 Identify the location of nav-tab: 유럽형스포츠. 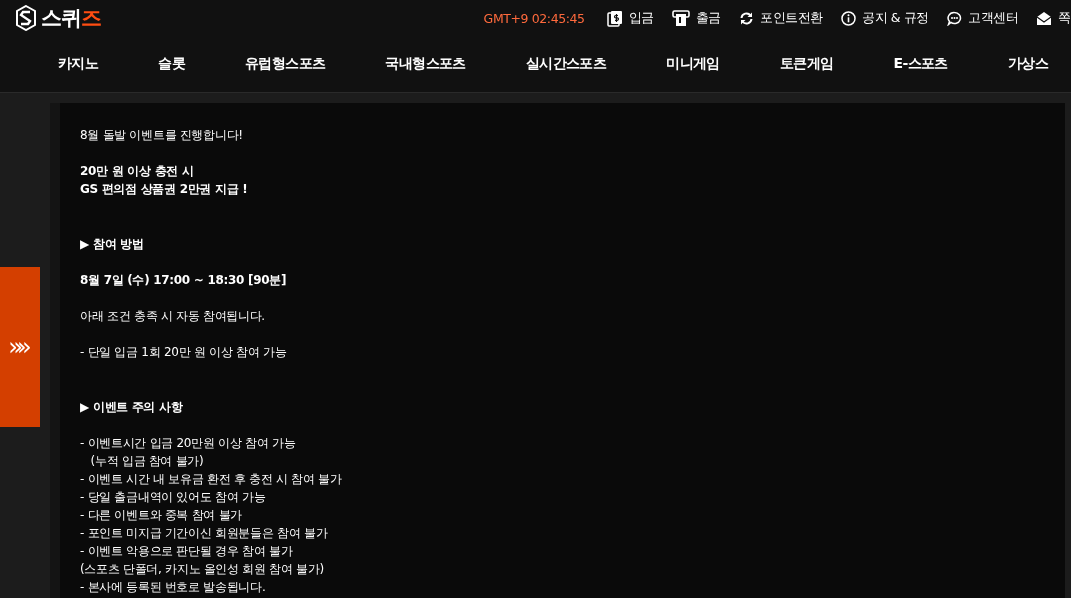
(285, 64).